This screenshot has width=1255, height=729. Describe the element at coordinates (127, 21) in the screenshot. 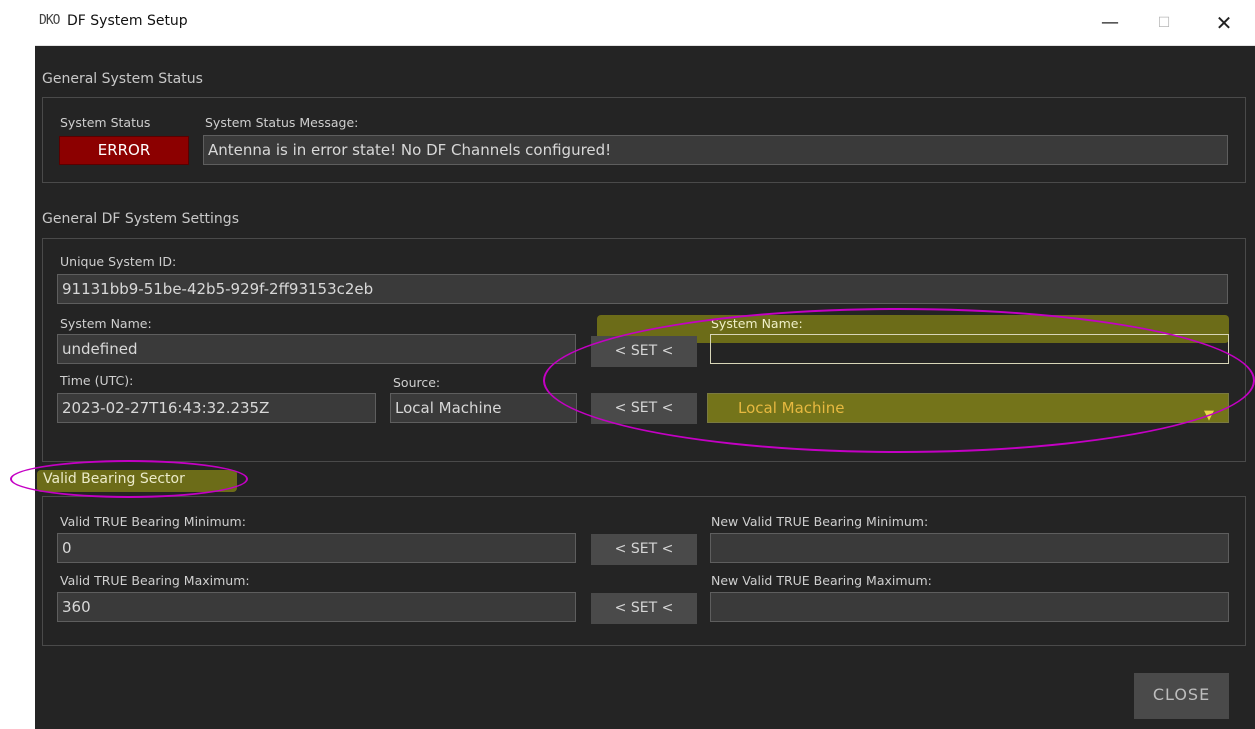

I see `window-title: DF System Setup` at that location.